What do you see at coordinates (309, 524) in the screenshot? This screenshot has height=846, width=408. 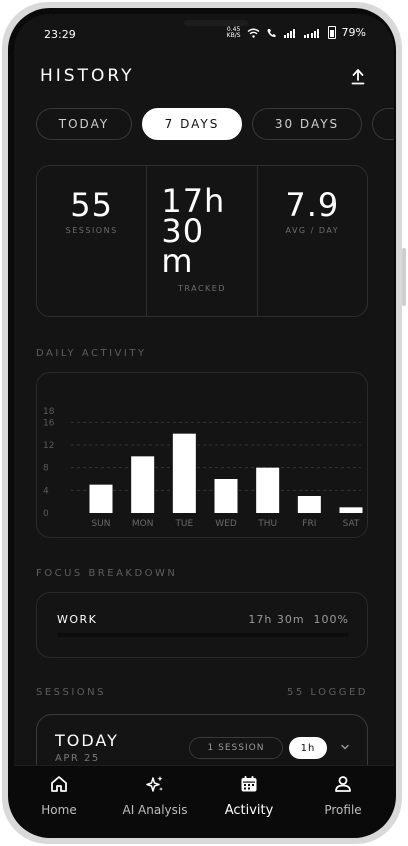 I see `x-tick-label: FRI` at bounding box center [309, 524].